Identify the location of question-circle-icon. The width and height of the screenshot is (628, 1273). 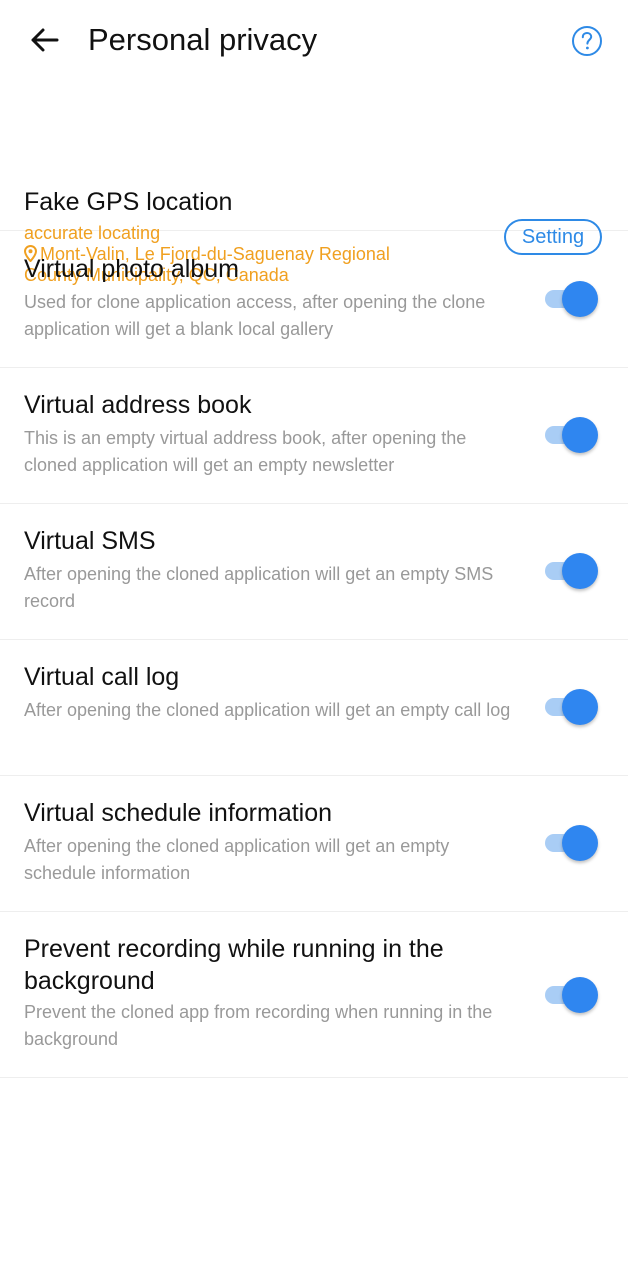
(587, 41).